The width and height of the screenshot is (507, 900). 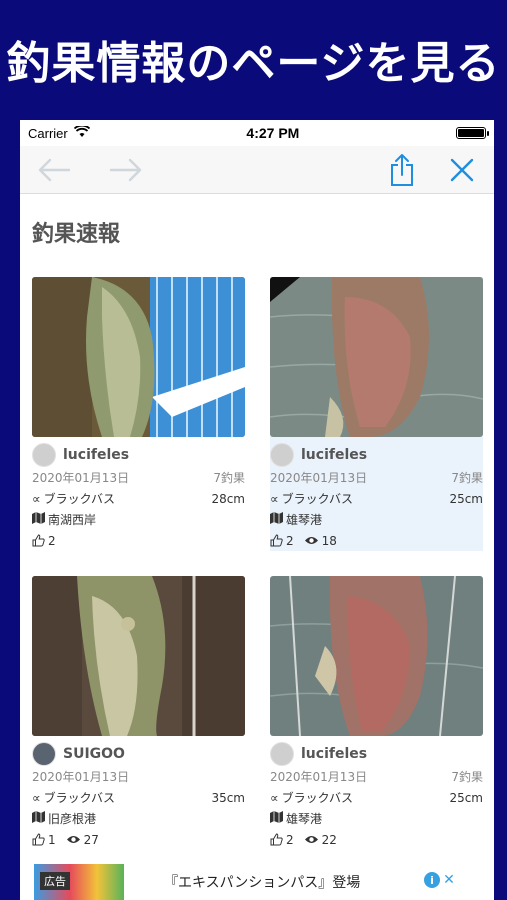 I want to click on status-bar: Carrier 4:27 PM, so click(x=257, y=133).